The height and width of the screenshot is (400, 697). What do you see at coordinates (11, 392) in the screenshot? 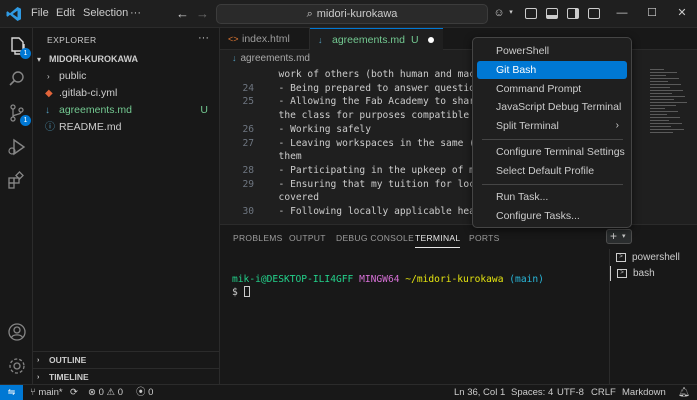
I see `remote-indicator-icon: ⇋` at bounding box center [11, 392].